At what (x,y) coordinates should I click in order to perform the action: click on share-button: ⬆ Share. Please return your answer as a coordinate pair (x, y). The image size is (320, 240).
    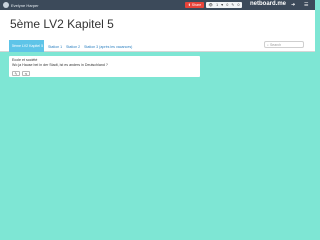
    Looking at the image, I should click on (194, 5).